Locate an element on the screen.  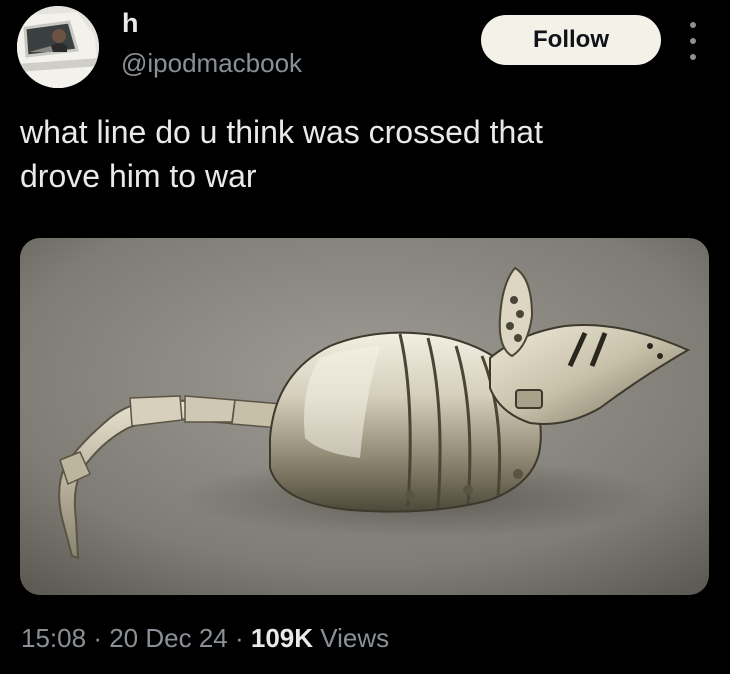
follow-button: Follow is located at coordinates (571, 40).